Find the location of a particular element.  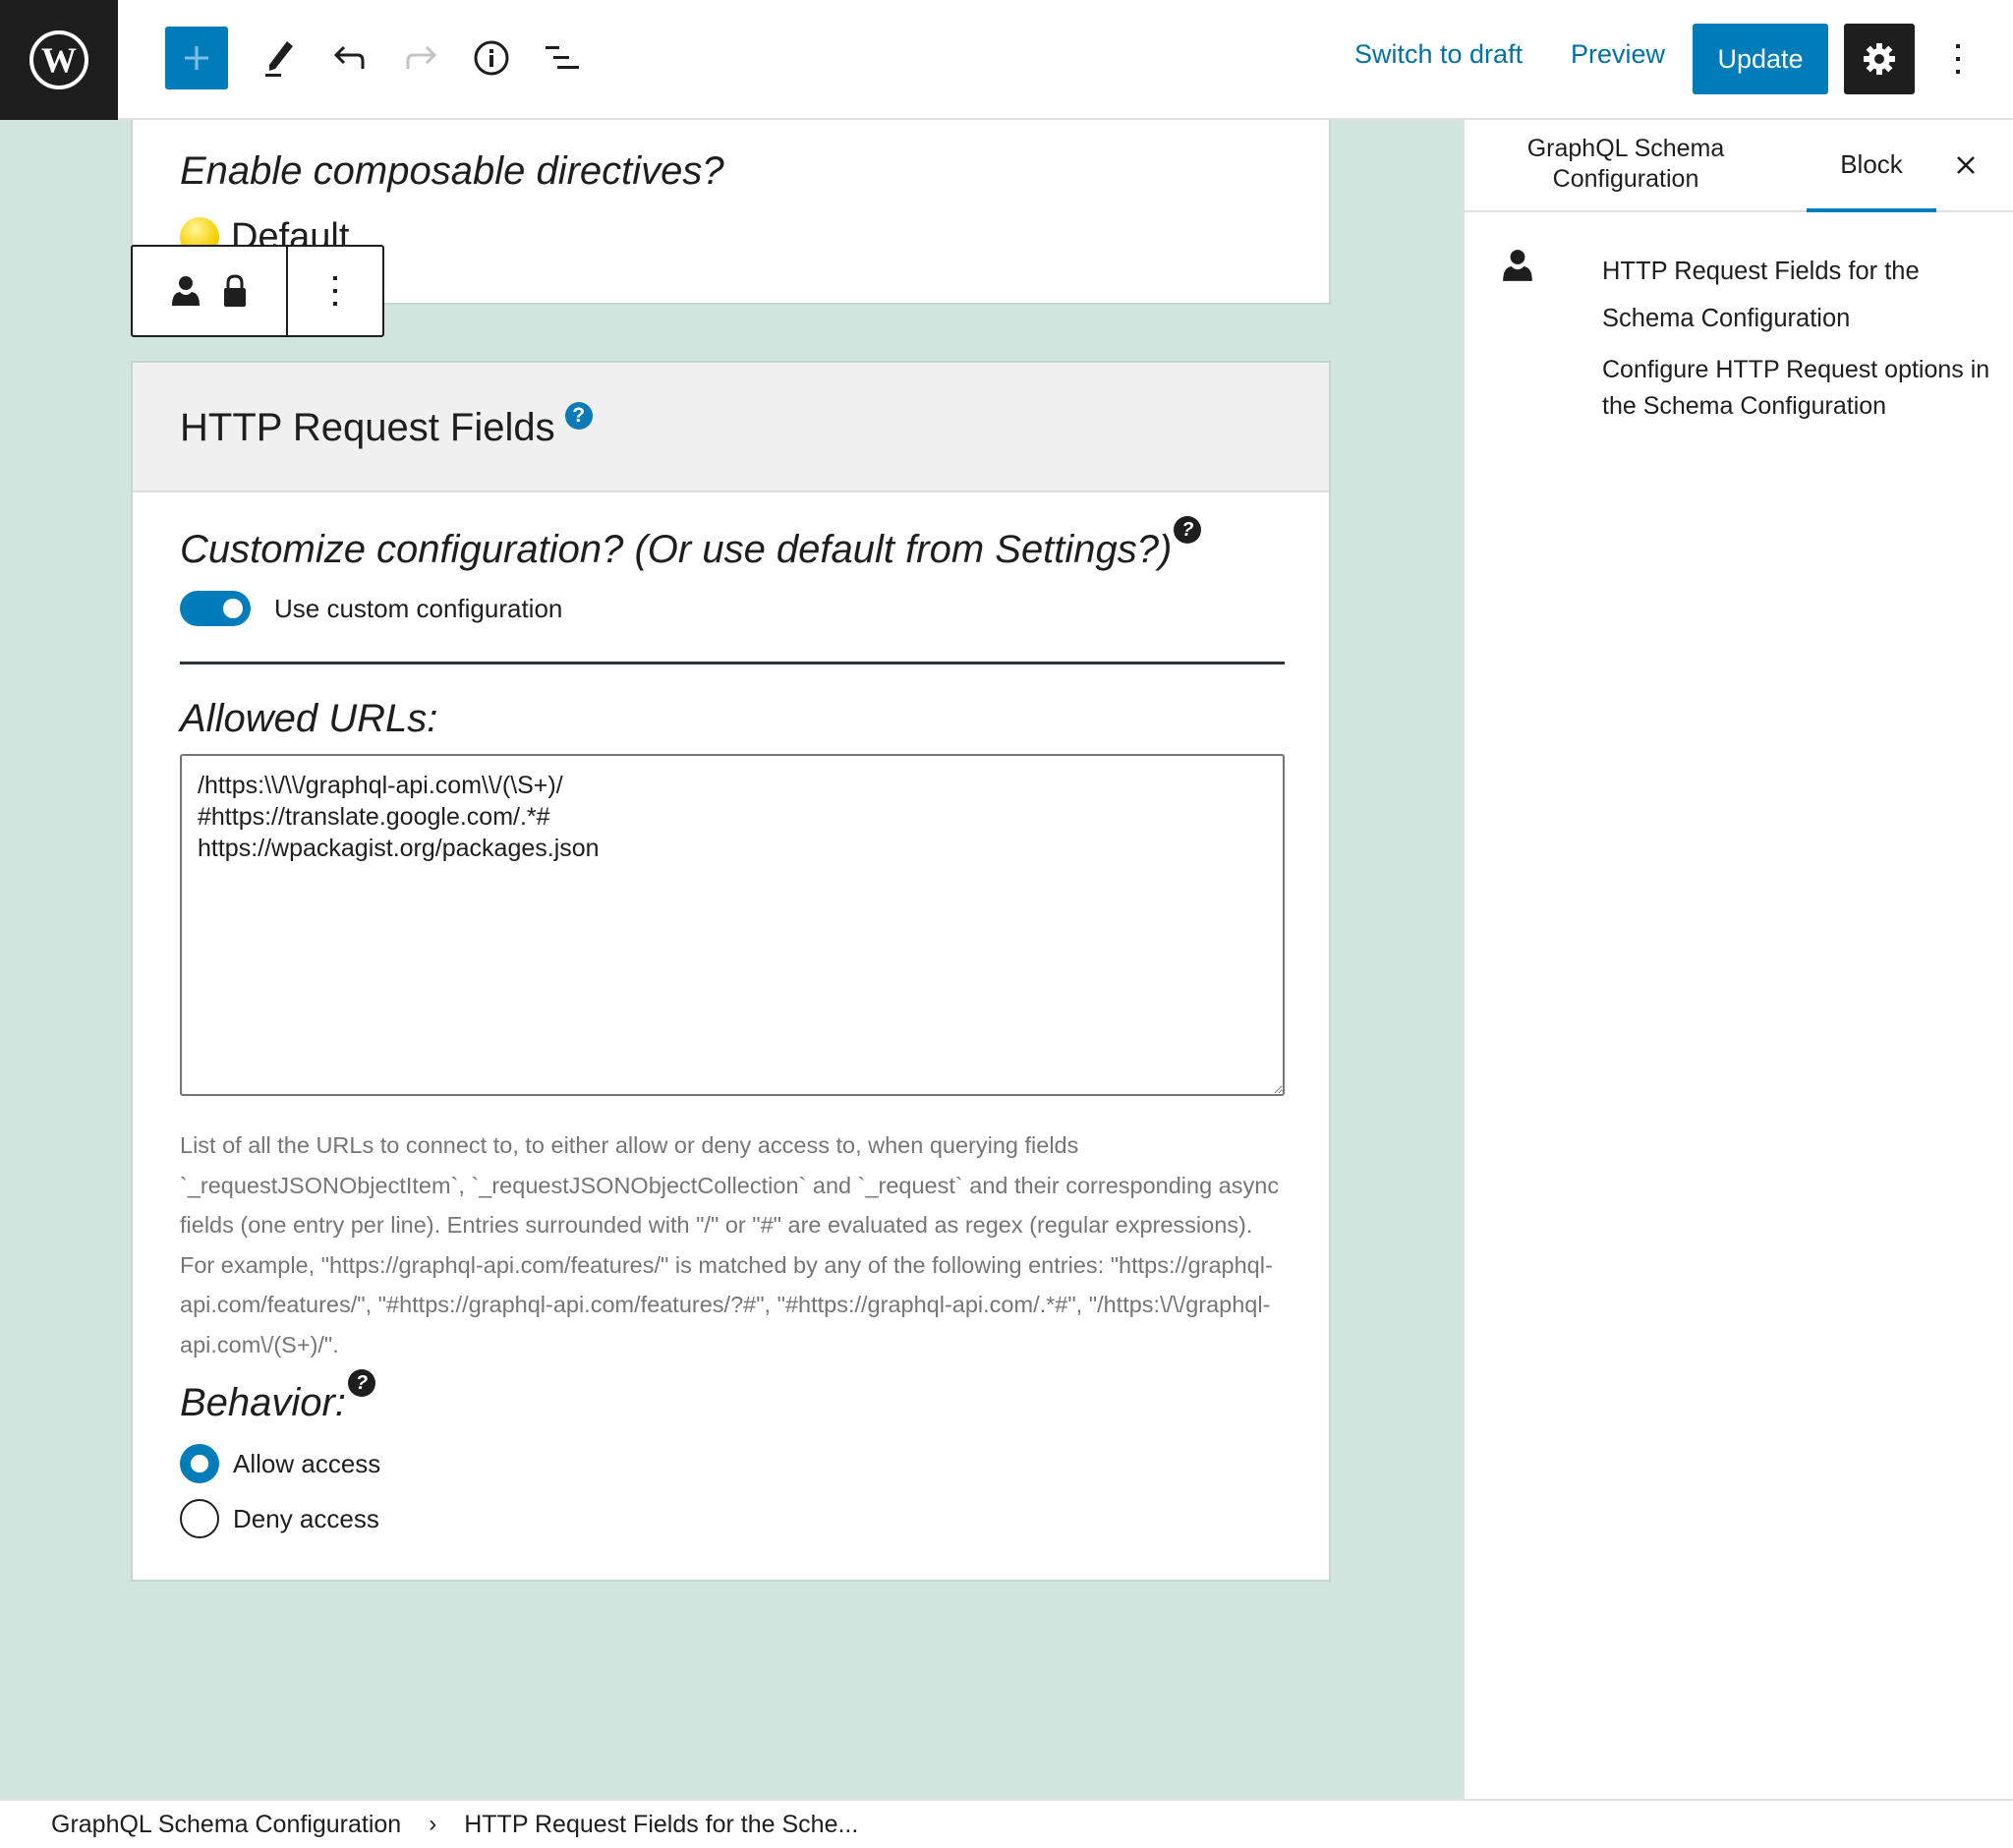

divider is located at coordinates (732, 663).